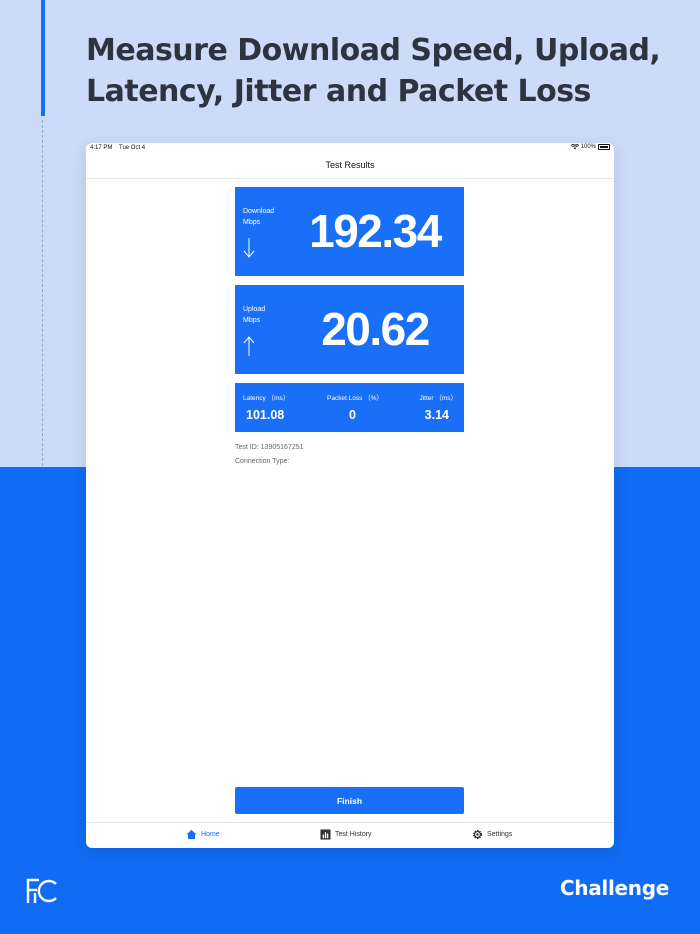 The height and width of the screenshot is (934, 700). What do you see at coordinates (43, 58) in the screenshot?
I see `accent-bar` at bounding box center [43, 58].